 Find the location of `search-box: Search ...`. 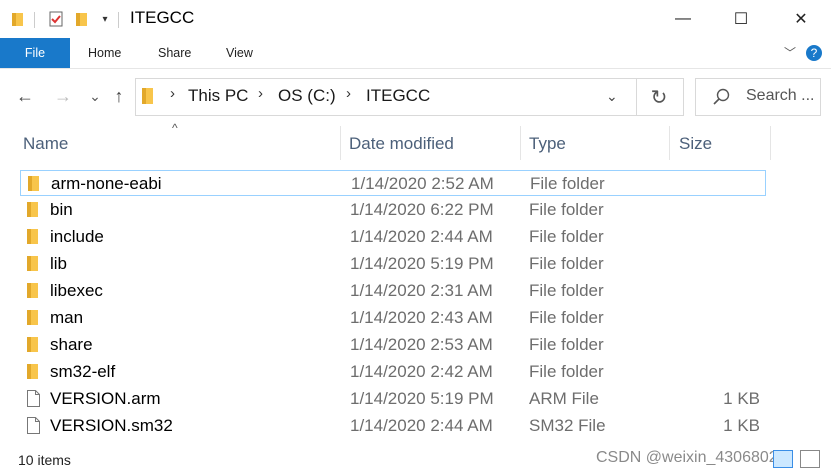

search-box: Search ... is located at coordinates (758, 97).